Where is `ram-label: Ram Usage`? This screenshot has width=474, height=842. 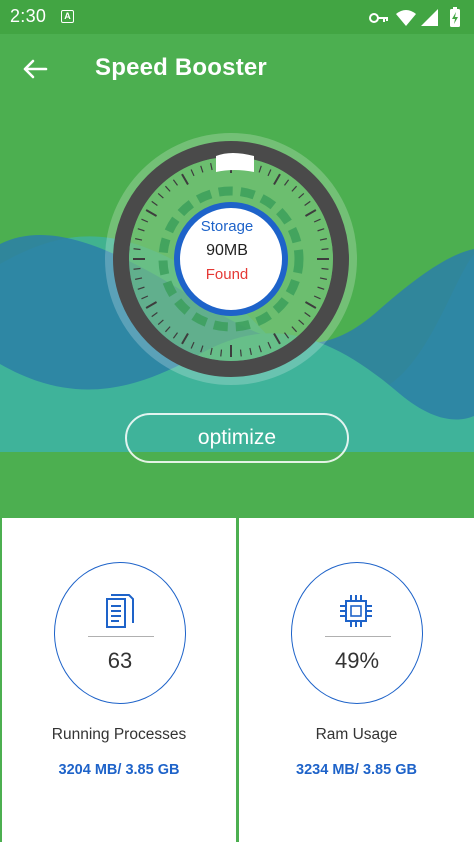 ram-label: Ram Usage is located at coordinates (356, 734).